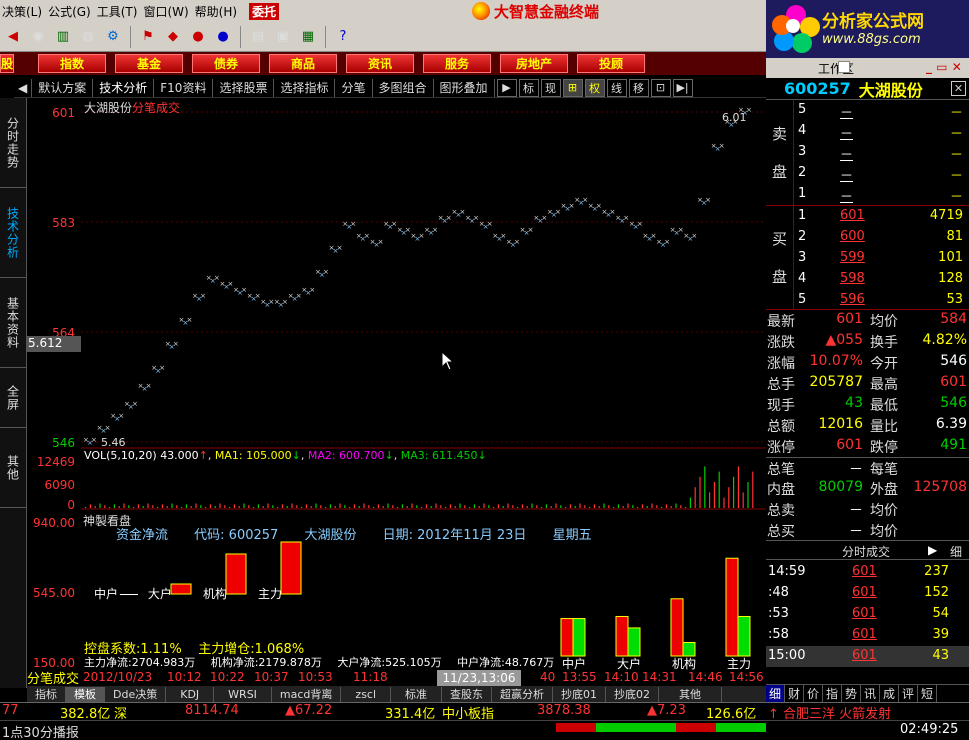 The height and width of the screenshot is (740, 969). What do you see at coordinates (580, 694) in the screenshot?
I see `itab-bottom01: 抄底01` at bounding box center [580, 694].